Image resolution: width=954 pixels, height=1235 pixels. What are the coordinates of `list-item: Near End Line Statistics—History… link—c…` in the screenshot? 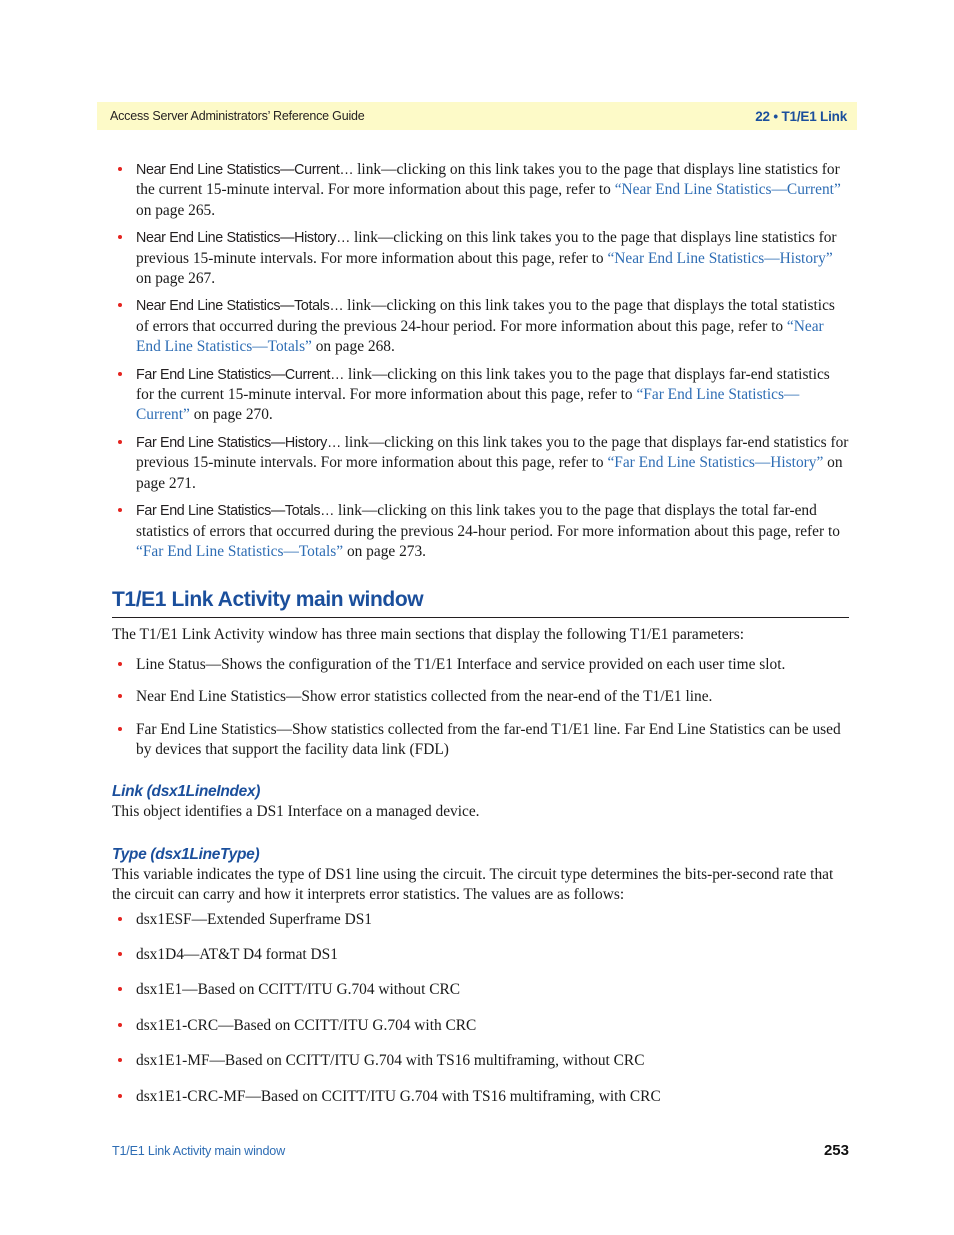 It's located at (480, 258).